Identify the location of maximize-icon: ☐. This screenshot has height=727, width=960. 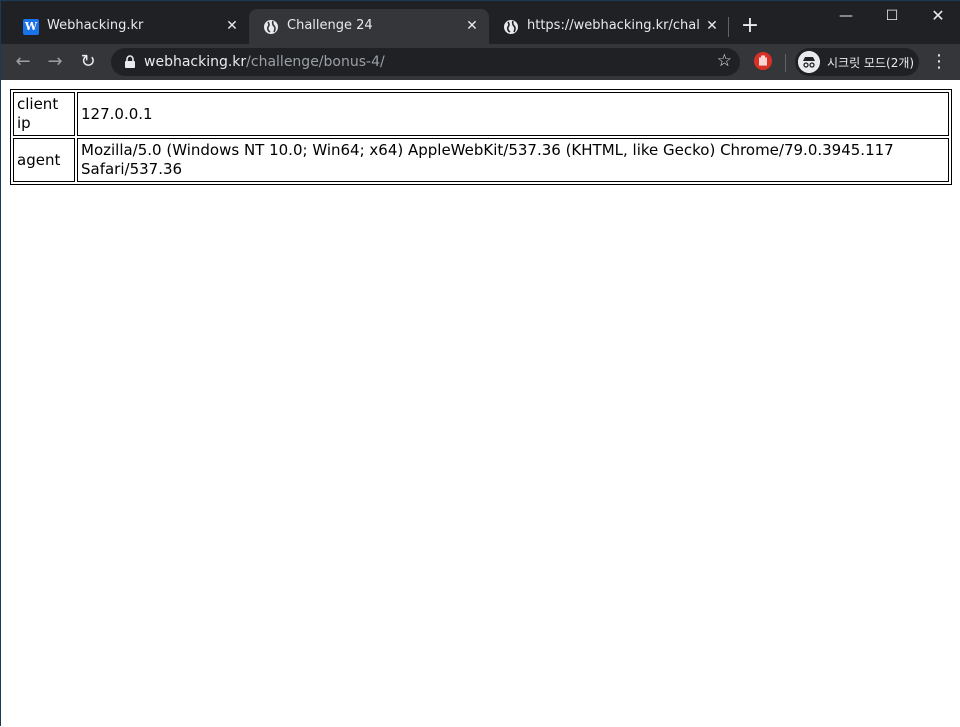
(892, 16).